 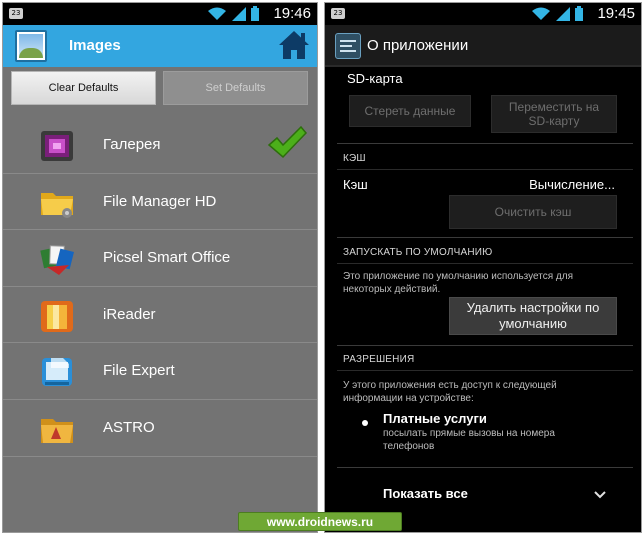 What do you see at coordinates (410, 111) in the screenshot?
I see `clear-data-button: Стереть данные` at bounding box center [410, 111].